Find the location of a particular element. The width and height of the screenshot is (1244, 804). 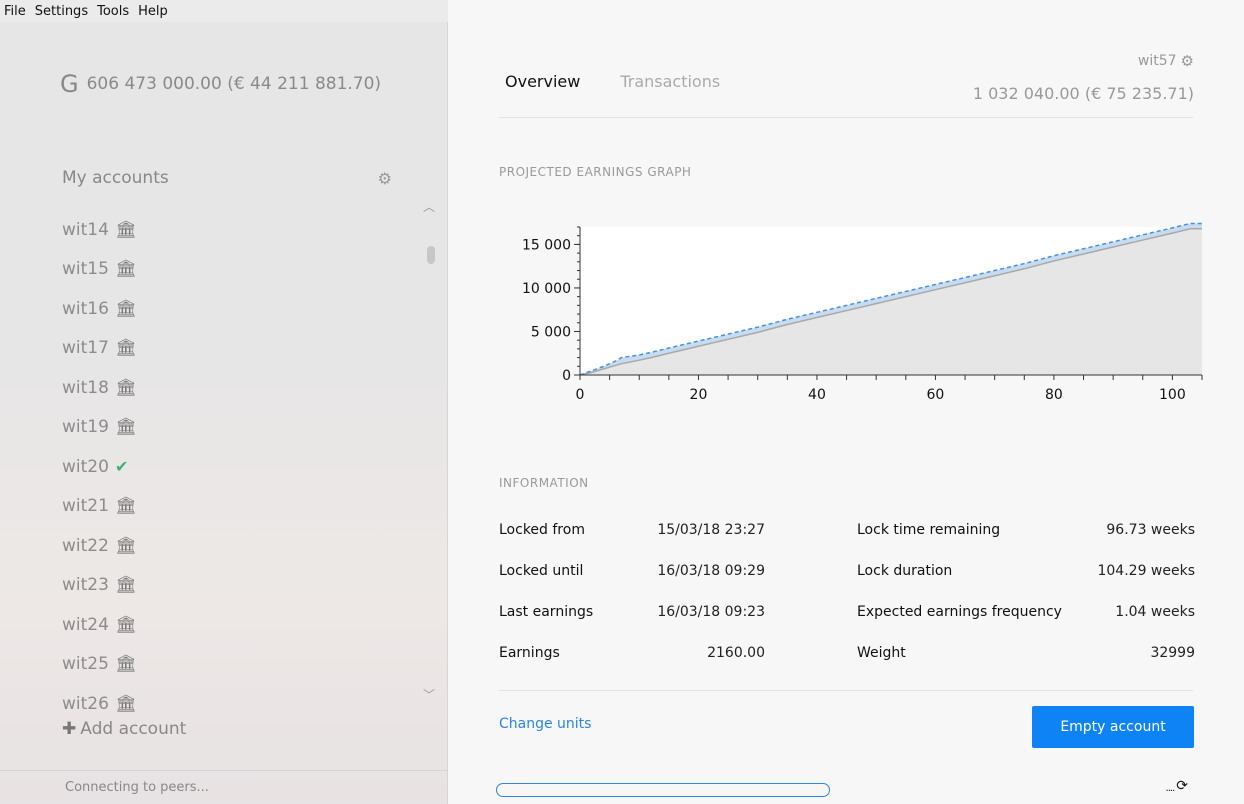

account-item-wit16: wit16 🏛 is located at coordinates (242, 309).